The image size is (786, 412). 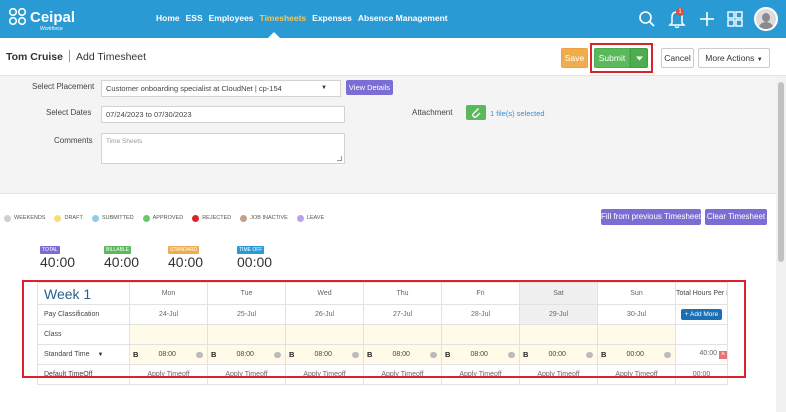 I want to click on page-name: Add Timesheet, so click(x=111, y=57).